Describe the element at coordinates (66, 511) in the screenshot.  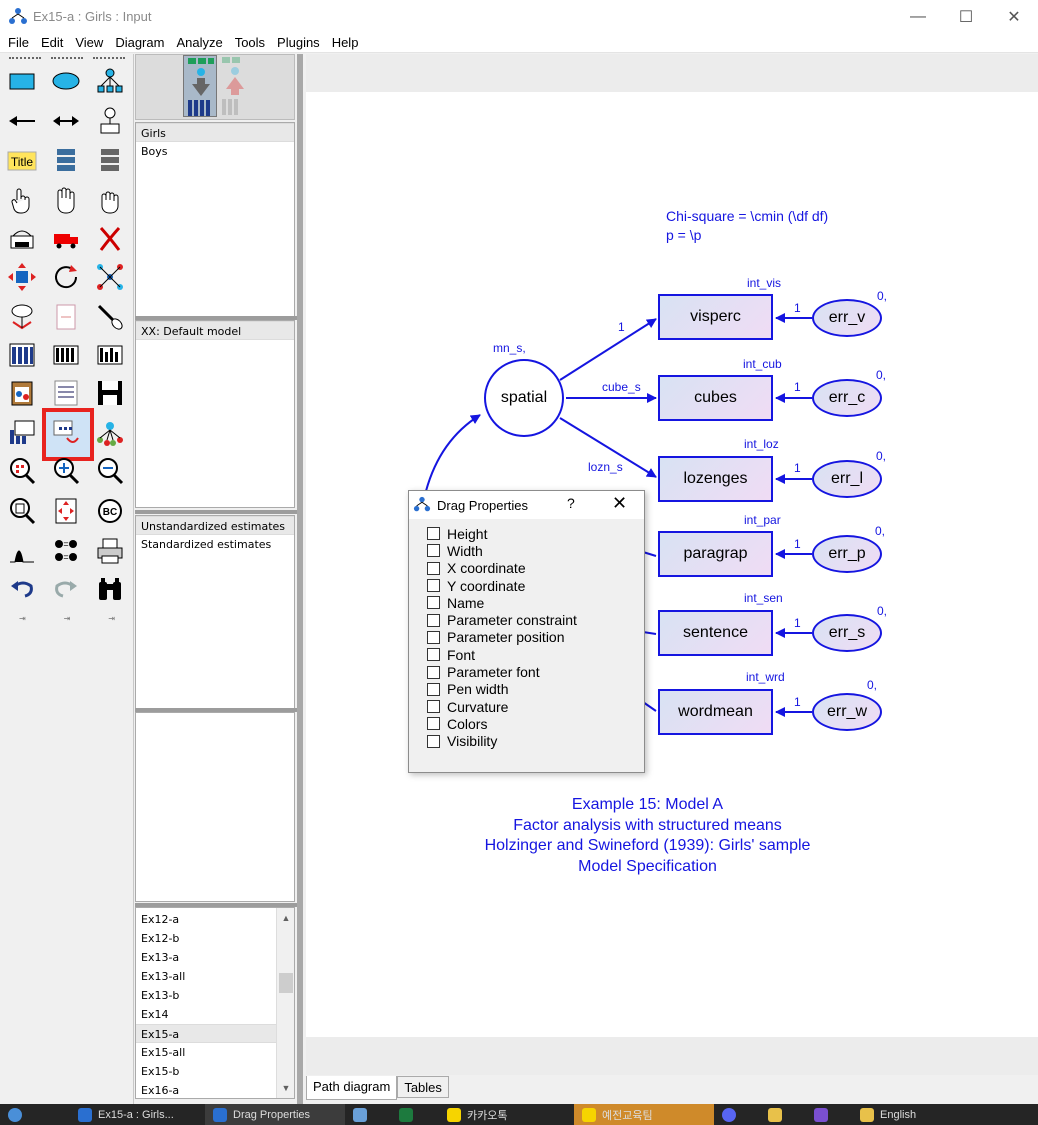
I see `fit-to-page-icon` at that location.